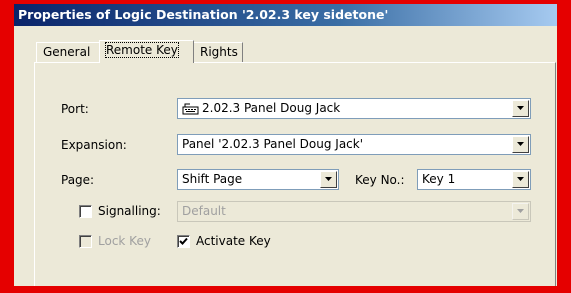 The width and height of the screenshot is (571, 293). Describe the element at coordinates (190, 109) in the screenshot. I see `keyboard-icon` at that location.